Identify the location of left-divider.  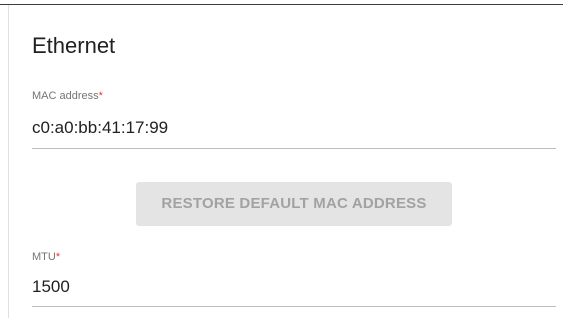
(8, 161).